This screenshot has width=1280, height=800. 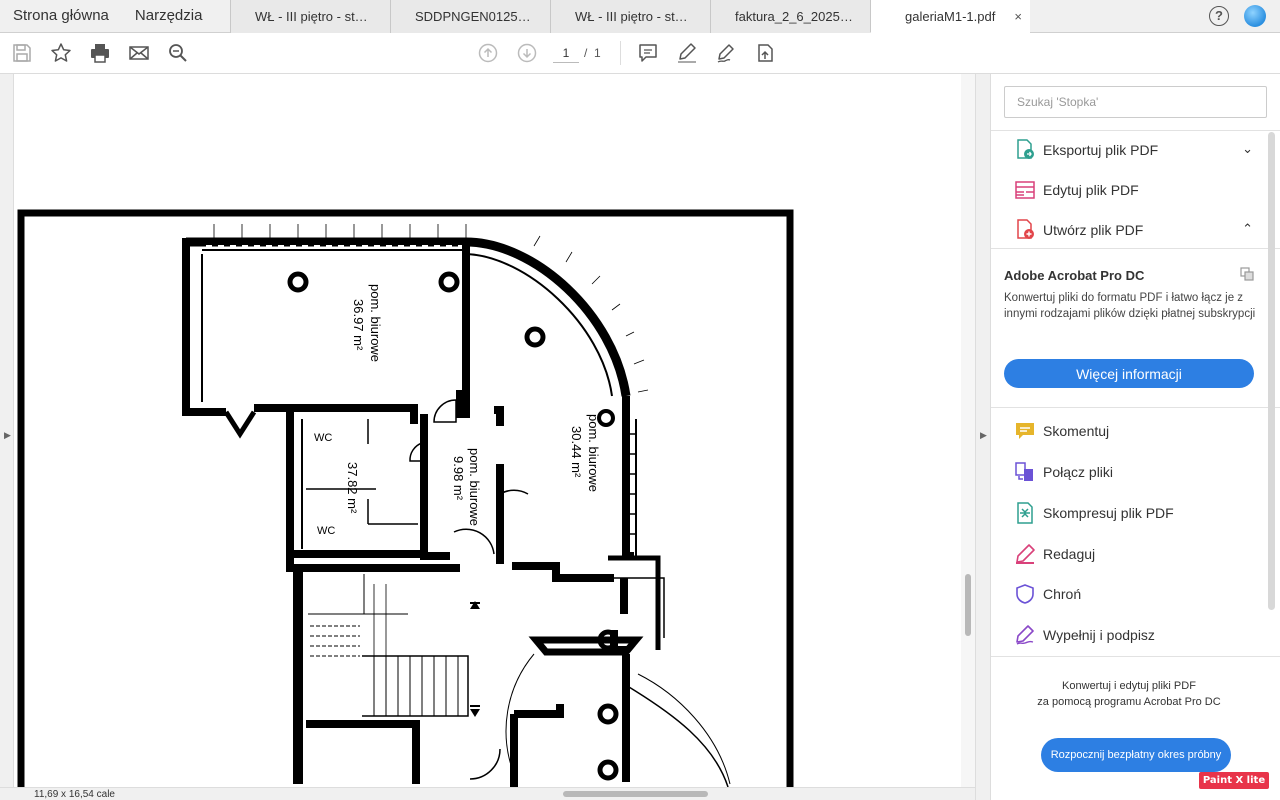 I want to click on tool-edit-pdf: Edytuj plik PDF, so click(x=1129, y=190).